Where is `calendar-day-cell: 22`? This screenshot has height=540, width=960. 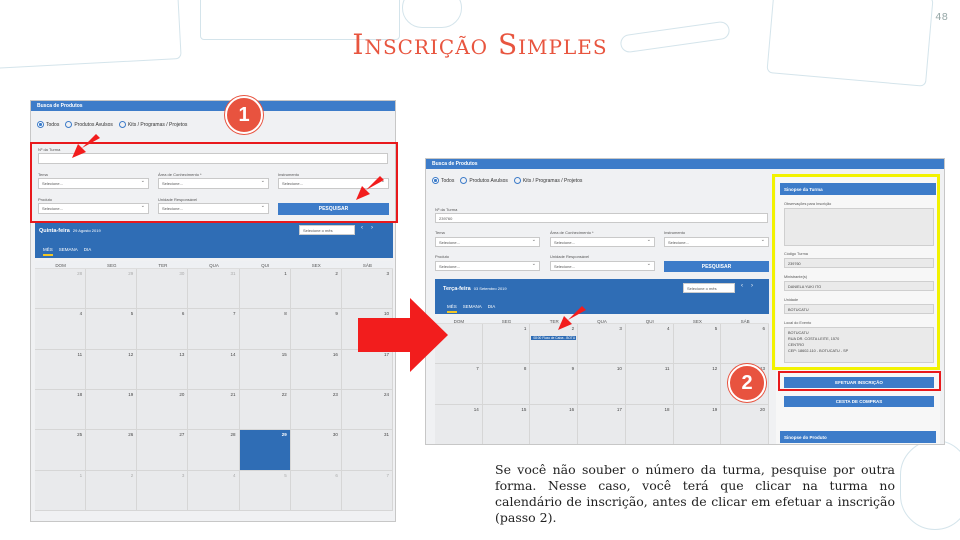 calendar-day-cell: 22 is located at coordinates (265, 410).